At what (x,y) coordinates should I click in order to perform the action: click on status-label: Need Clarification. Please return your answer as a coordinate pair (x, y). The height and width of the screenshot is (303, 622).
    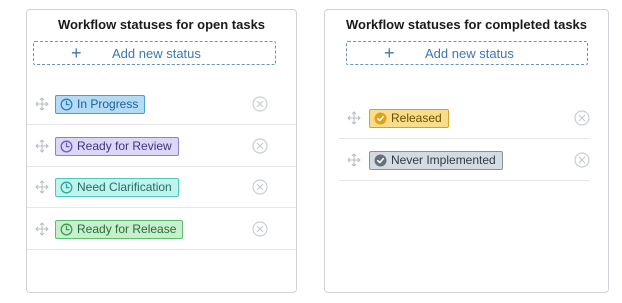
    Looking at the image, I should click on (124, 187).